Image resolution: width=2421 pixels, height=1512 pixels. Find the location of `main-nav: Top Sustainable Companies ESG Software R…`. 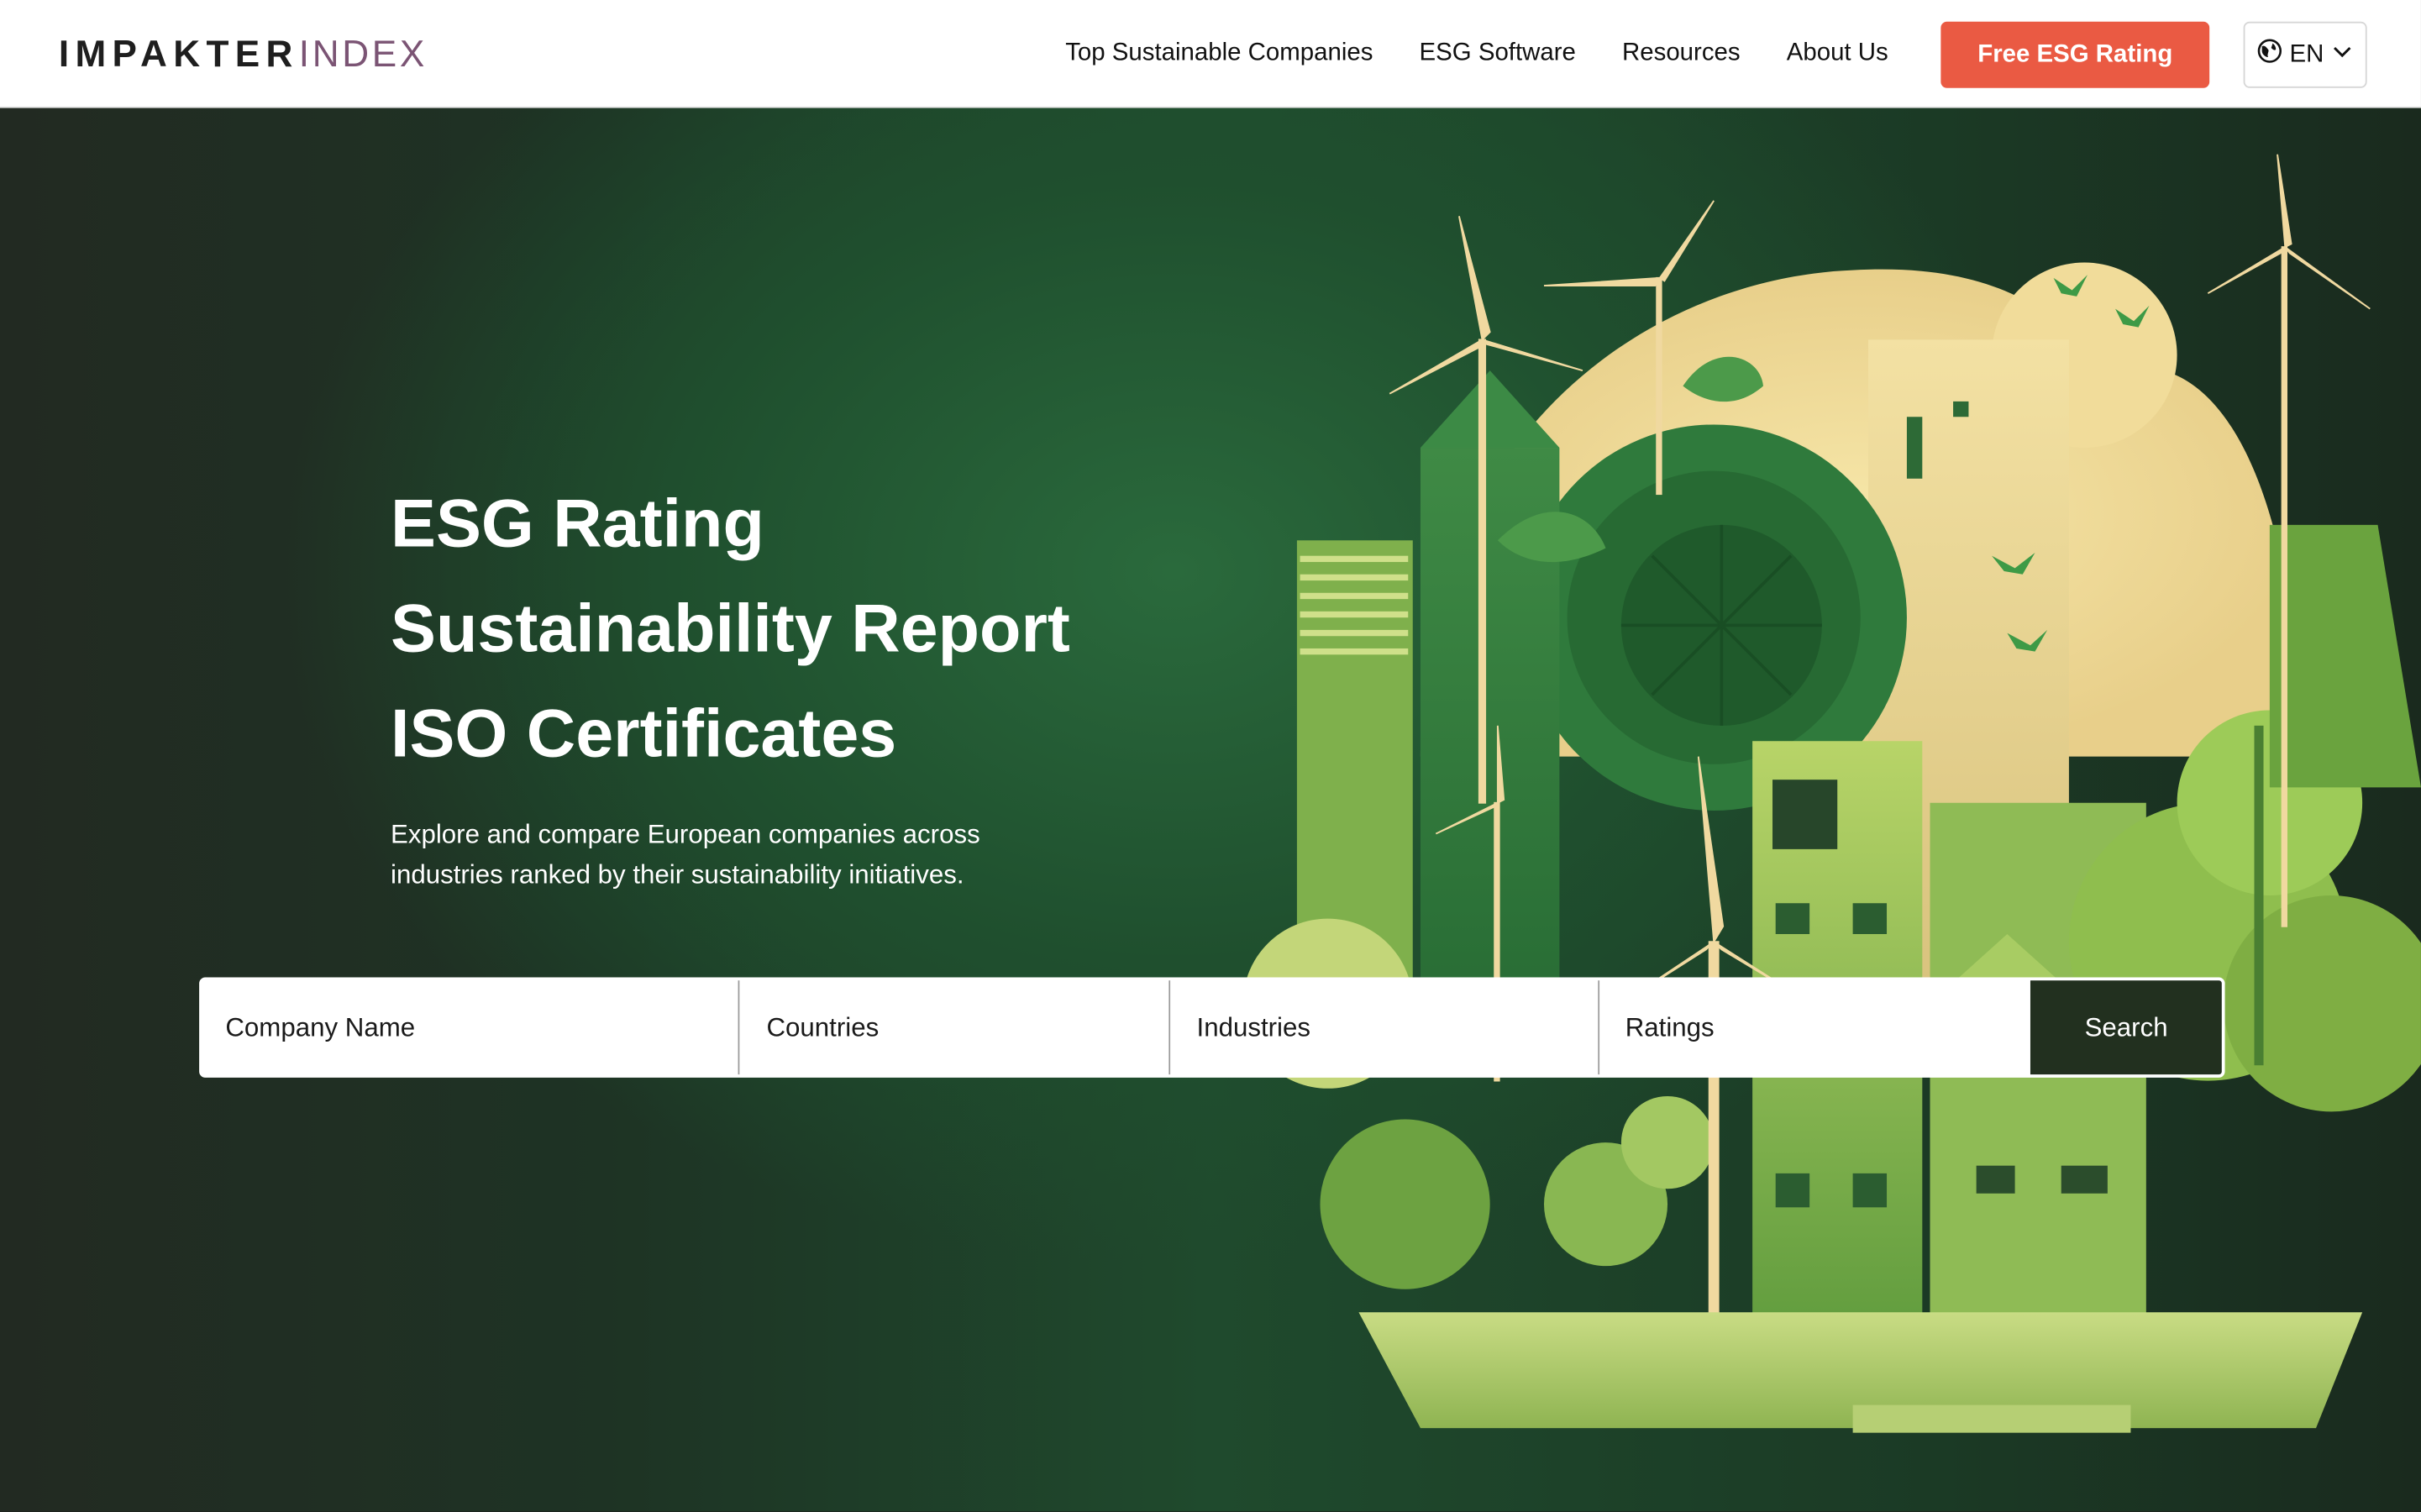

main-nav: Top Sustainable Companies ESG Software R… is located at coordinates (1500, 54).